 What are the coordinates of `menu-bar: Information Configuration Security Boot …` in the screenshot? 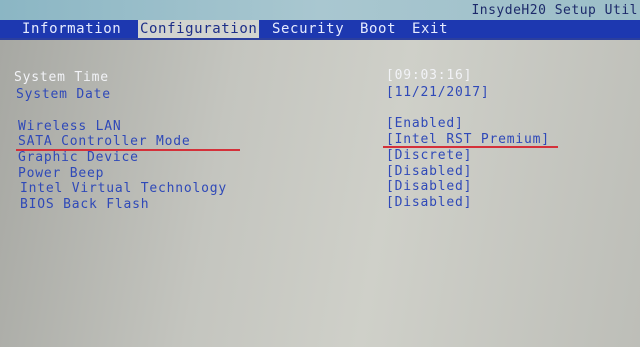 It's located at (320, 29).